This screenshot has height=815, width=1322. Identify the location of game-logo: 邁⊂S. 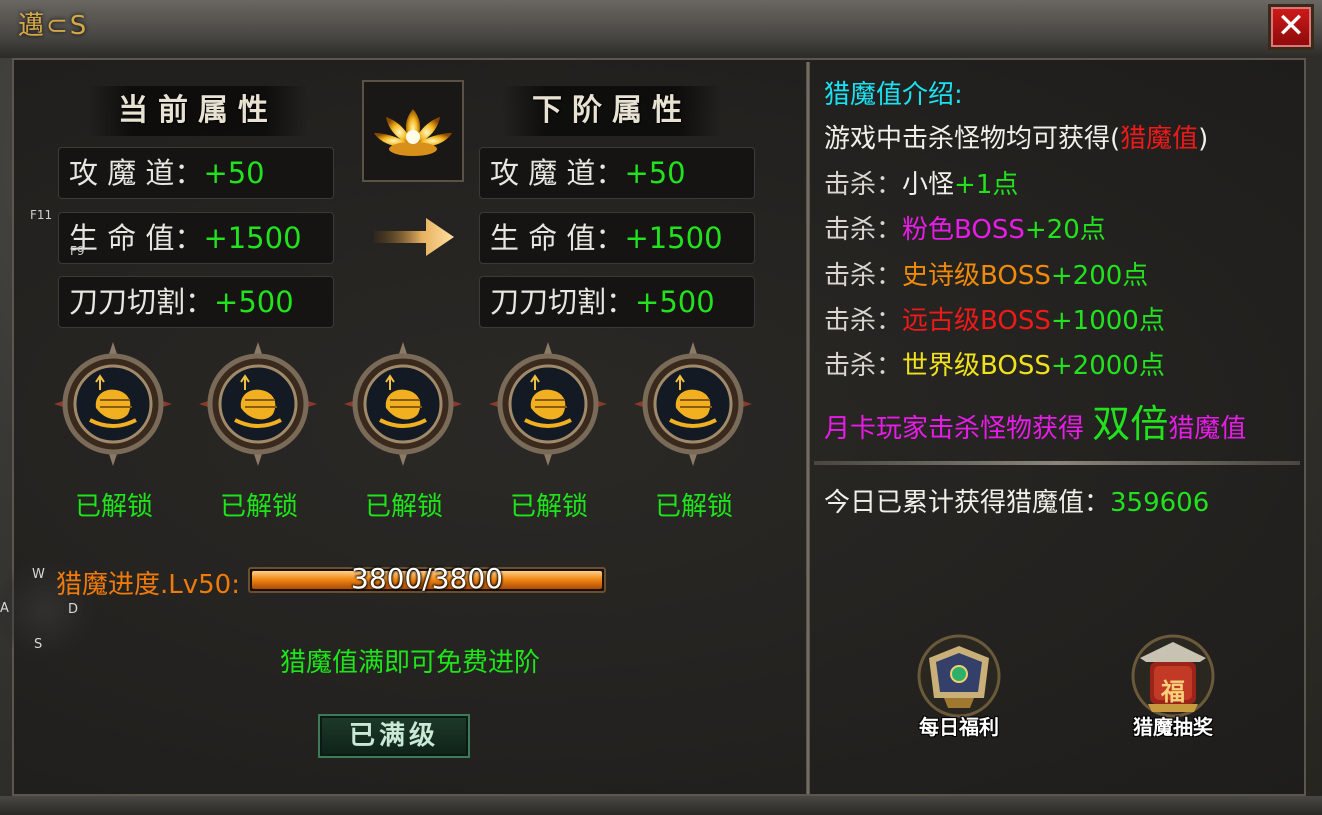
(53, 26).